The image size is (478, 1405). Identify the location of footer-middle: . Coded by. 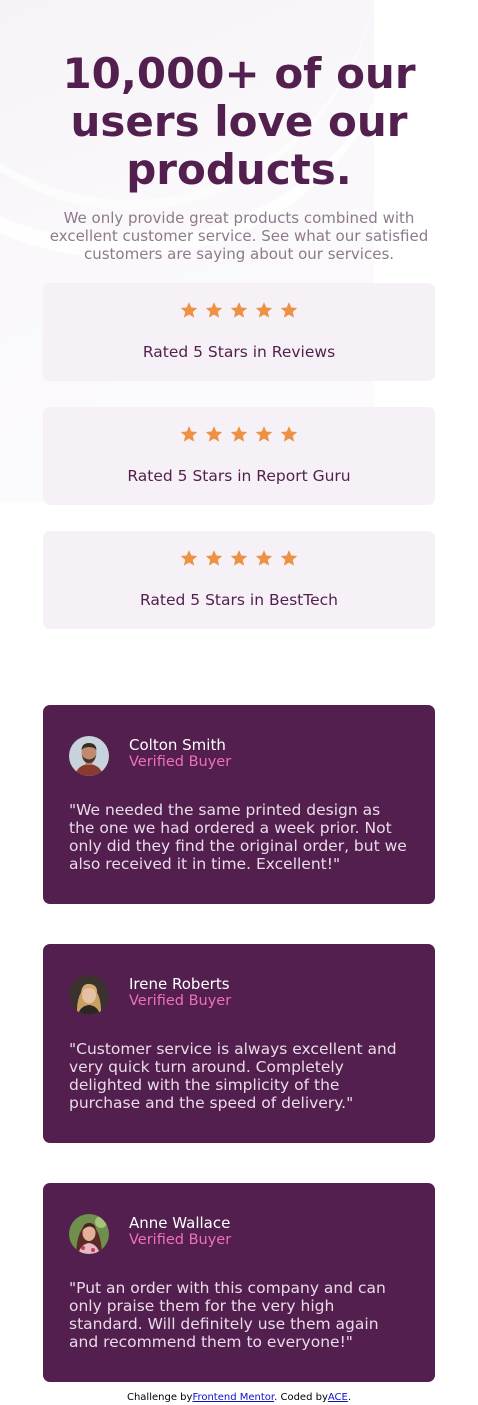
(301, 1397).